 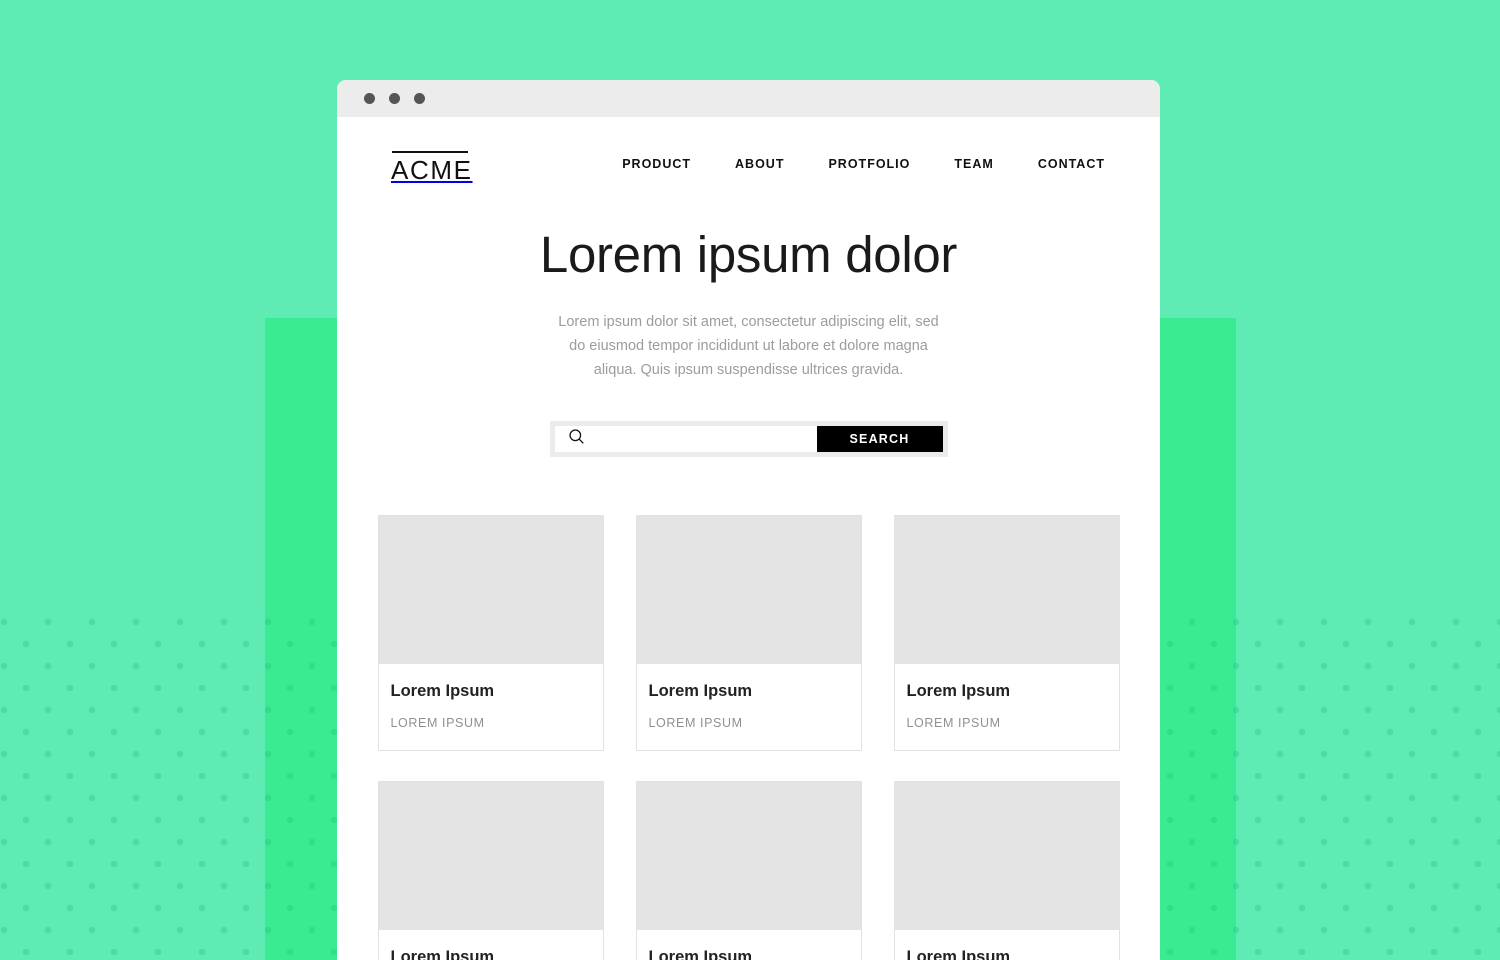 I want to click on nav-item-about: ABOUT, so click(x=759, y=164).